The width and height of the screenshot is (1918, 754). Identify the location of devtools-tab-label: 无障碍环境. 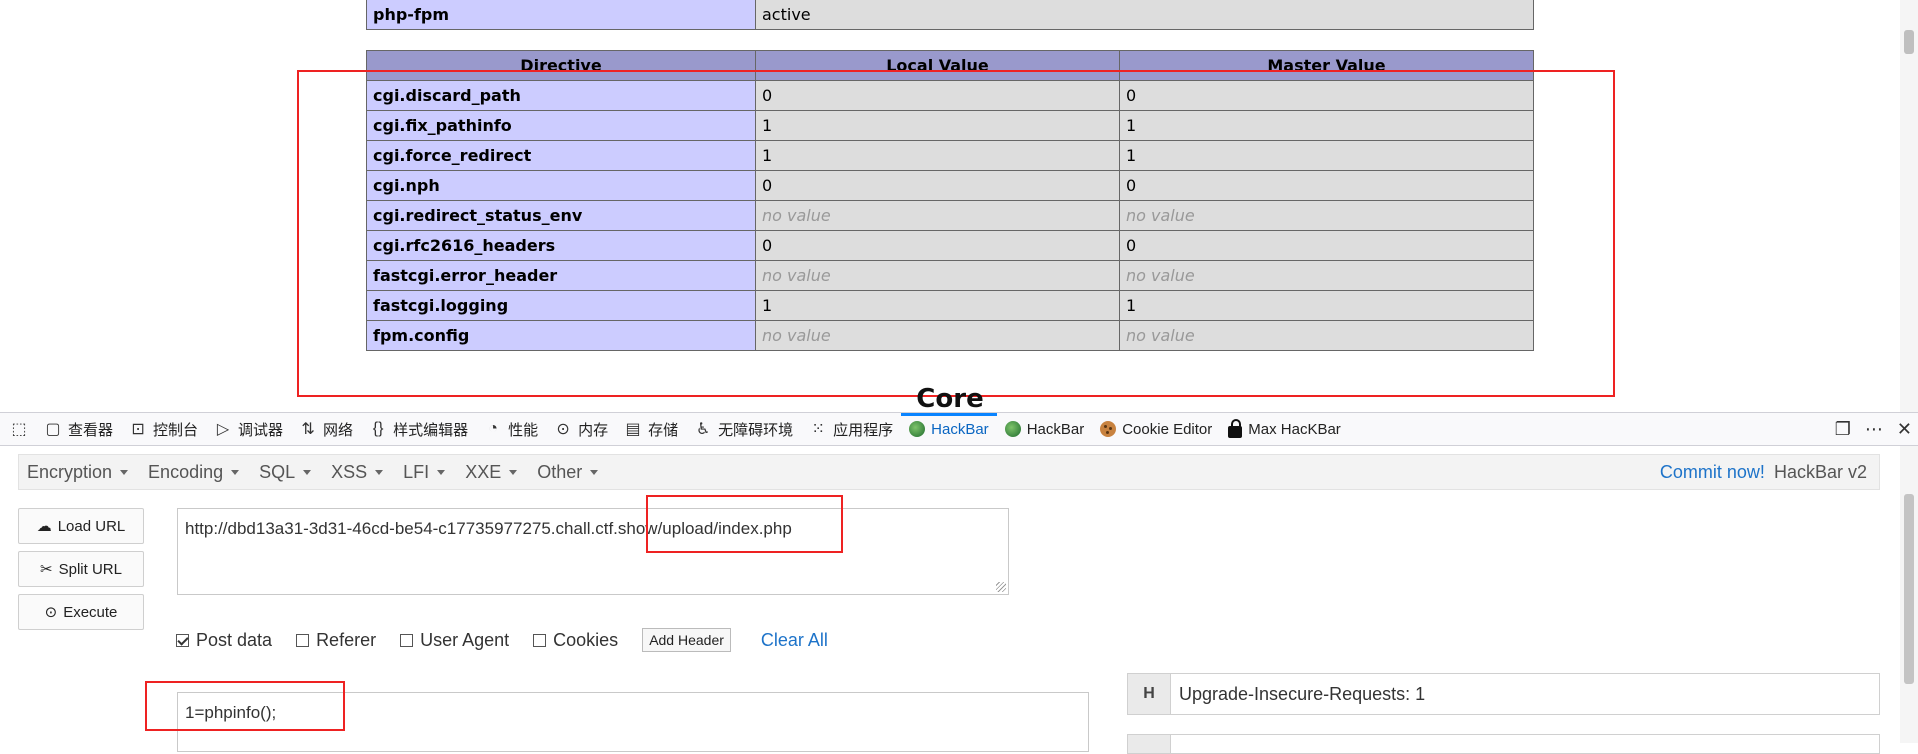
(756, 430).